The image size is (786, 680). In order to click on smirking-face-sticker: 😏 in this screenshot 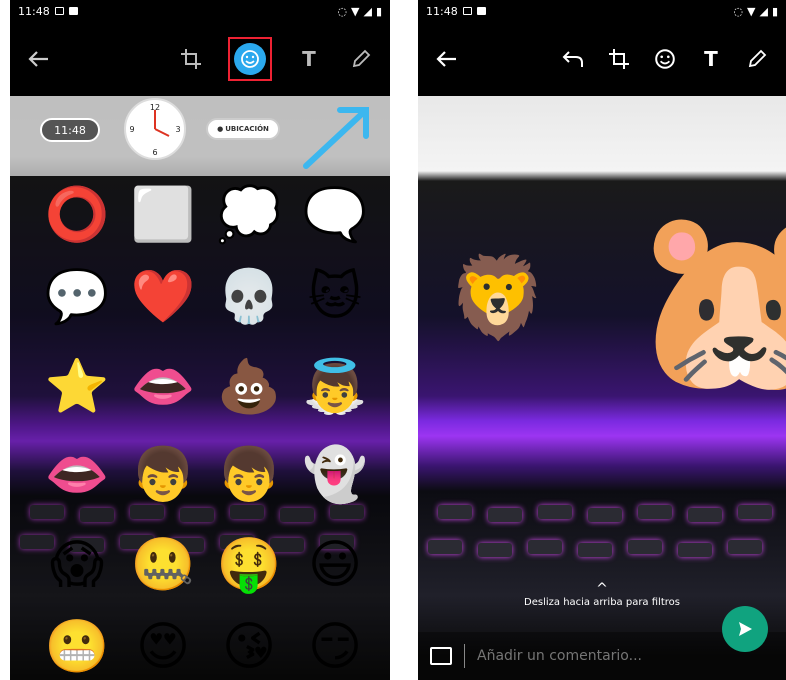, I will do `click(335, 646)`.